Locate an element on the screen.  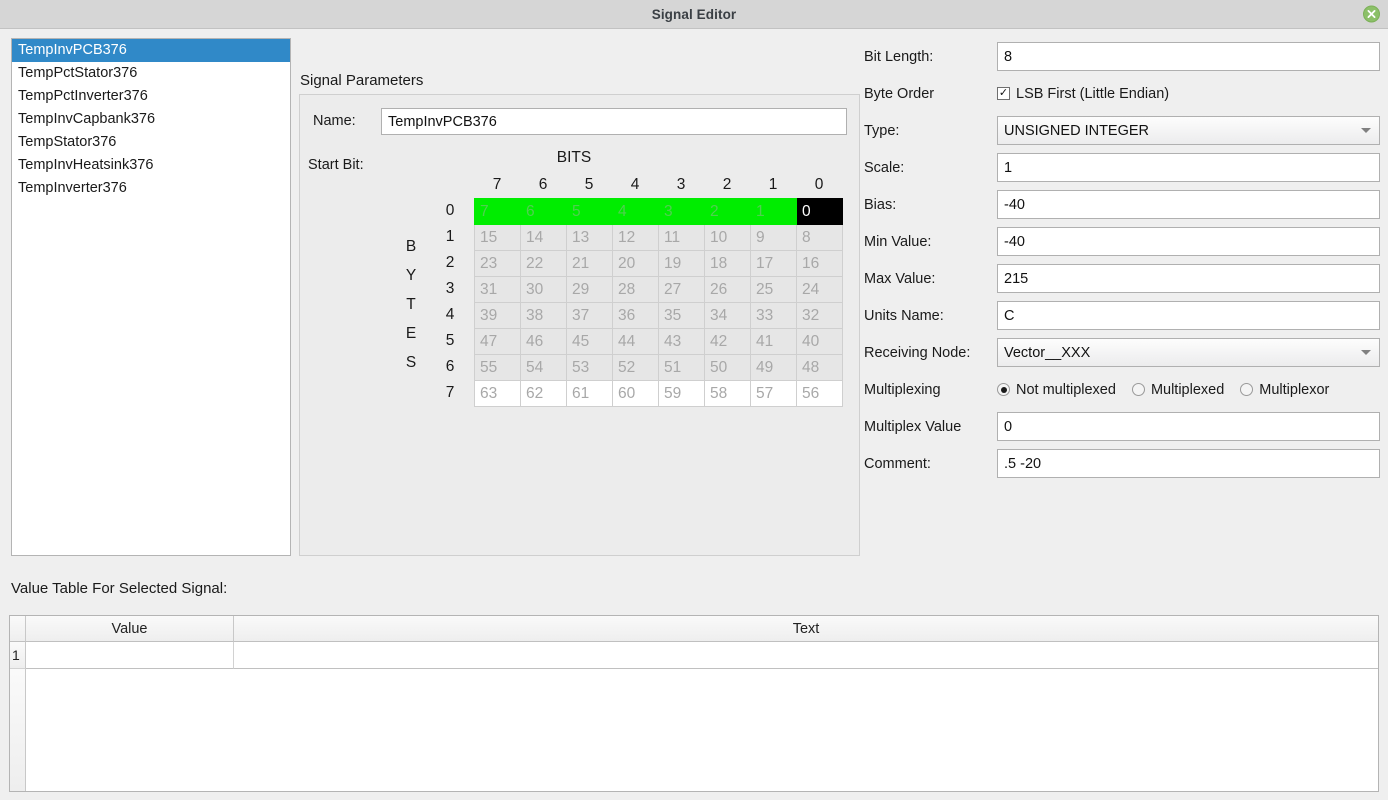
radio-multiplexed: Multiplexed is located at coordinates (1177, 390).